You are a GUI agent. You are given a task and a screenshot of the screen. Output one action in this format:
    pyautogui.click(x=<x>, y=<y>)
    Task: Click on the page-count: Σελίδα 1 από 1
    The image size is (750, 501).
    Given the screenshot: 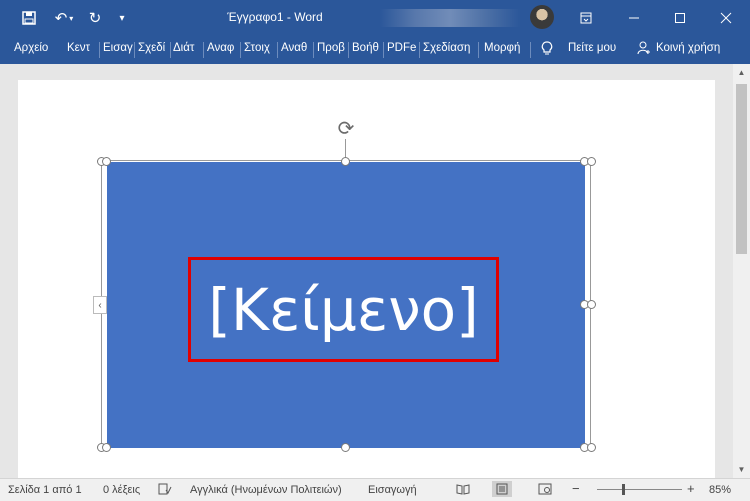 What is the action you would take?
    pyautogui.click(x=45, y=490)
    